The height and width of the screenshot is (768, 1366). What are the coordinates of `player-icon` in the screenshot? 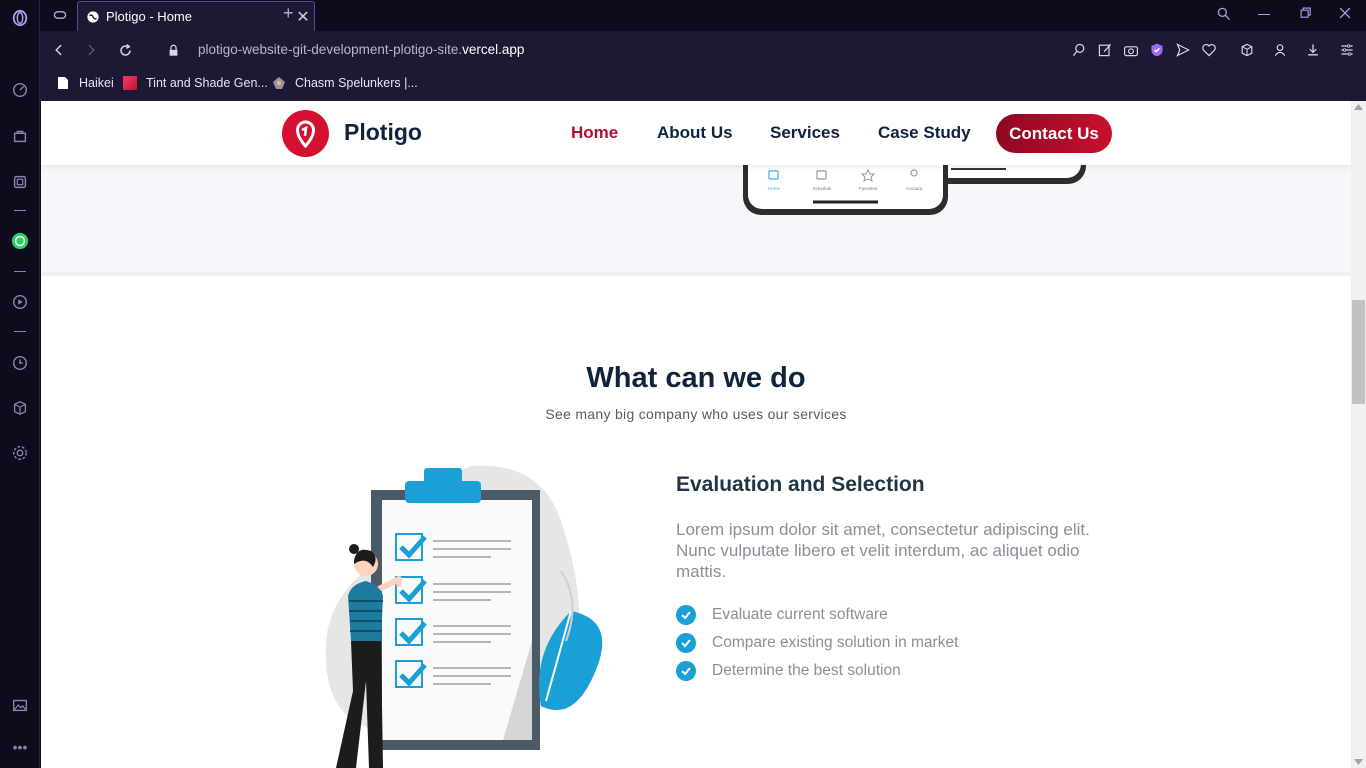 It's located at (20, 302).